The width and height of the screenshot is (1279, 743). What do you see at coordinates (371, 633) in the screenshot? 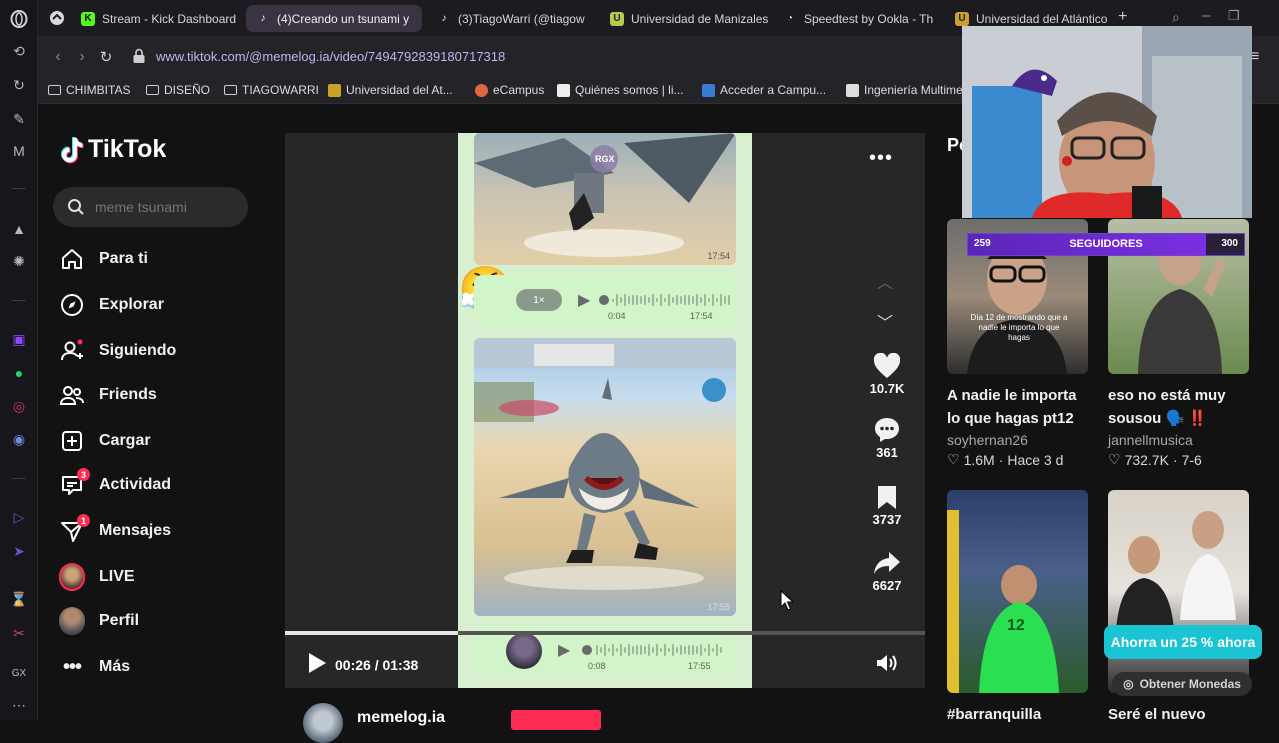
I see `video-progress-fill` at bounding box center [371, 633].